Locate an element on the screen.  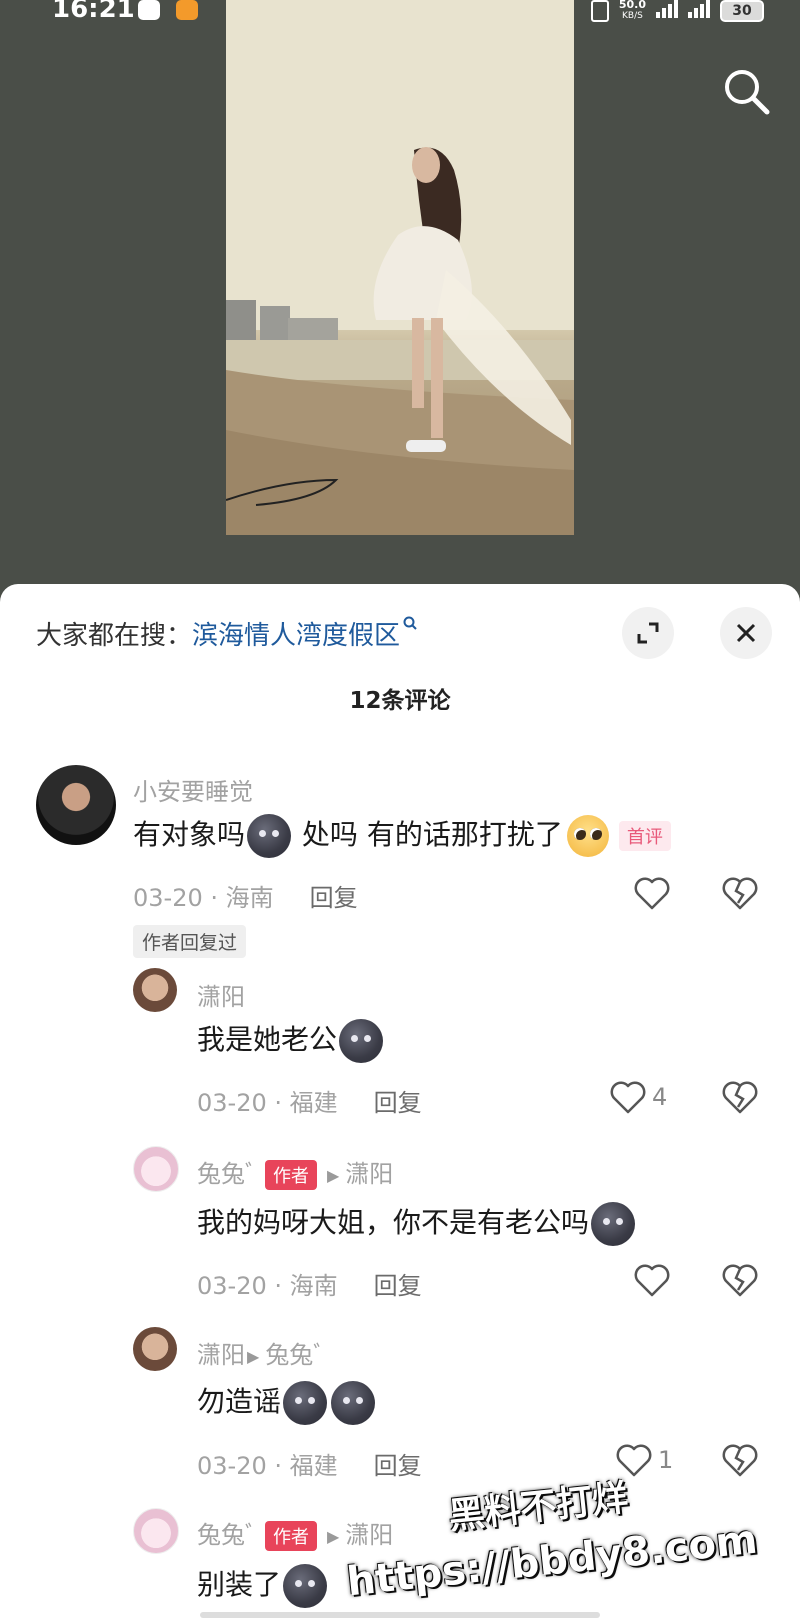
reply-to-username: 兔兔ﾞ is located at coordinates (295, 1355).